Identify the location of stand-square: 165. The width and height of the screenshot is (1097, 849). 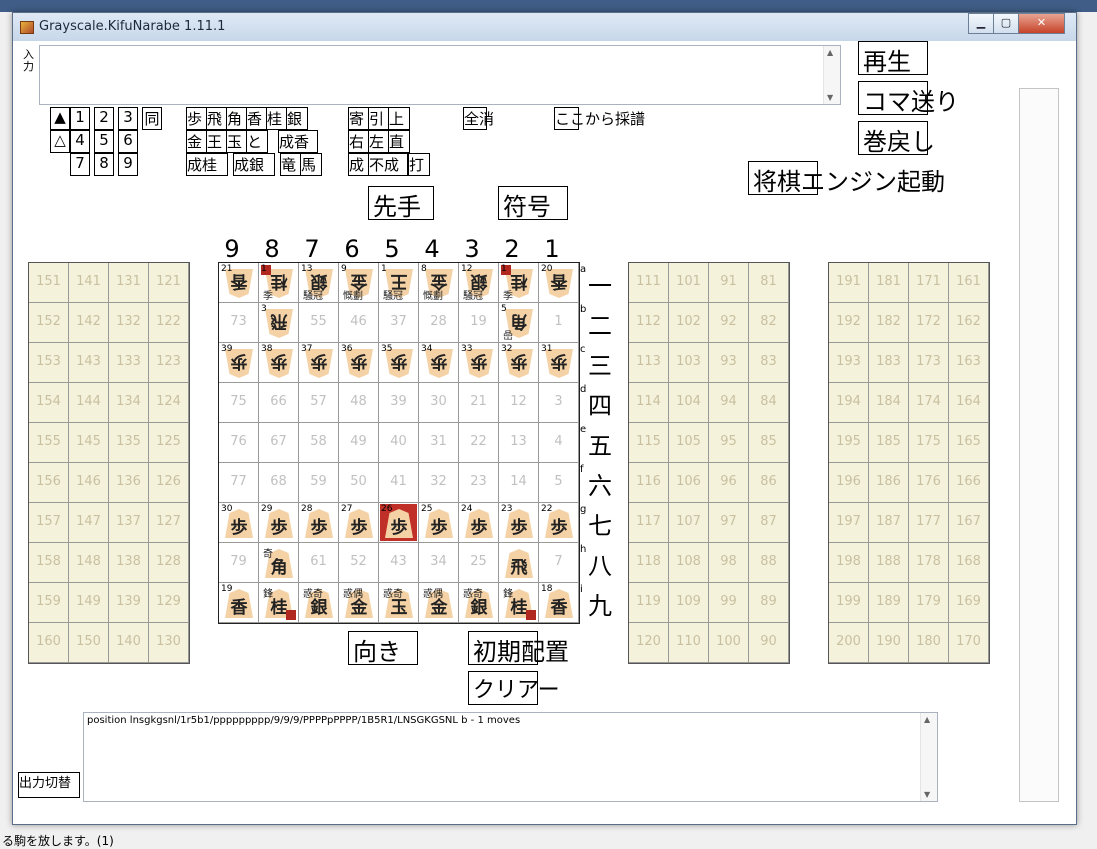
(969, 443).